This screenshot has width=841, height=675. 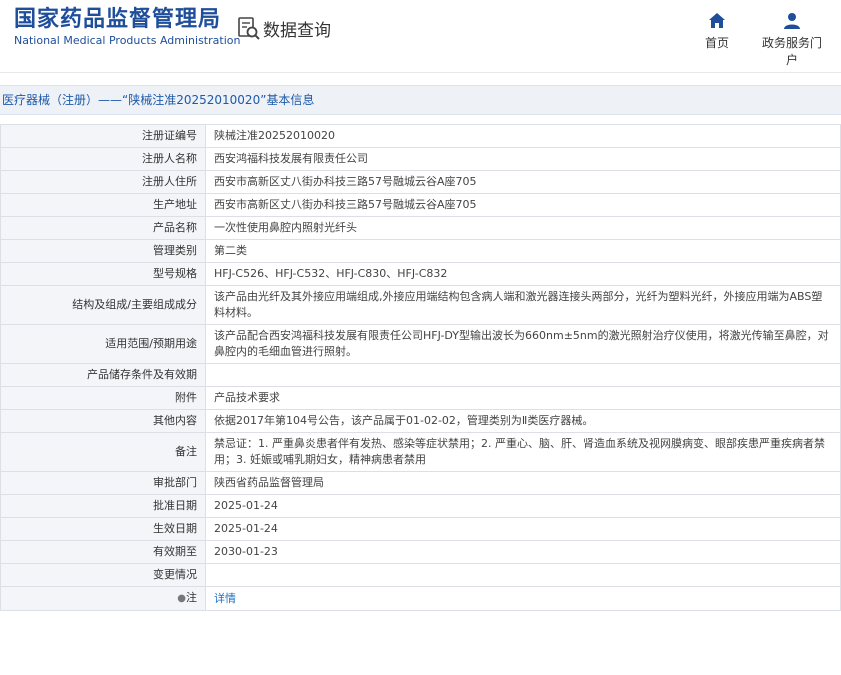 I want to click on data-query-label: 数据查询, so click(x=297, y=31).